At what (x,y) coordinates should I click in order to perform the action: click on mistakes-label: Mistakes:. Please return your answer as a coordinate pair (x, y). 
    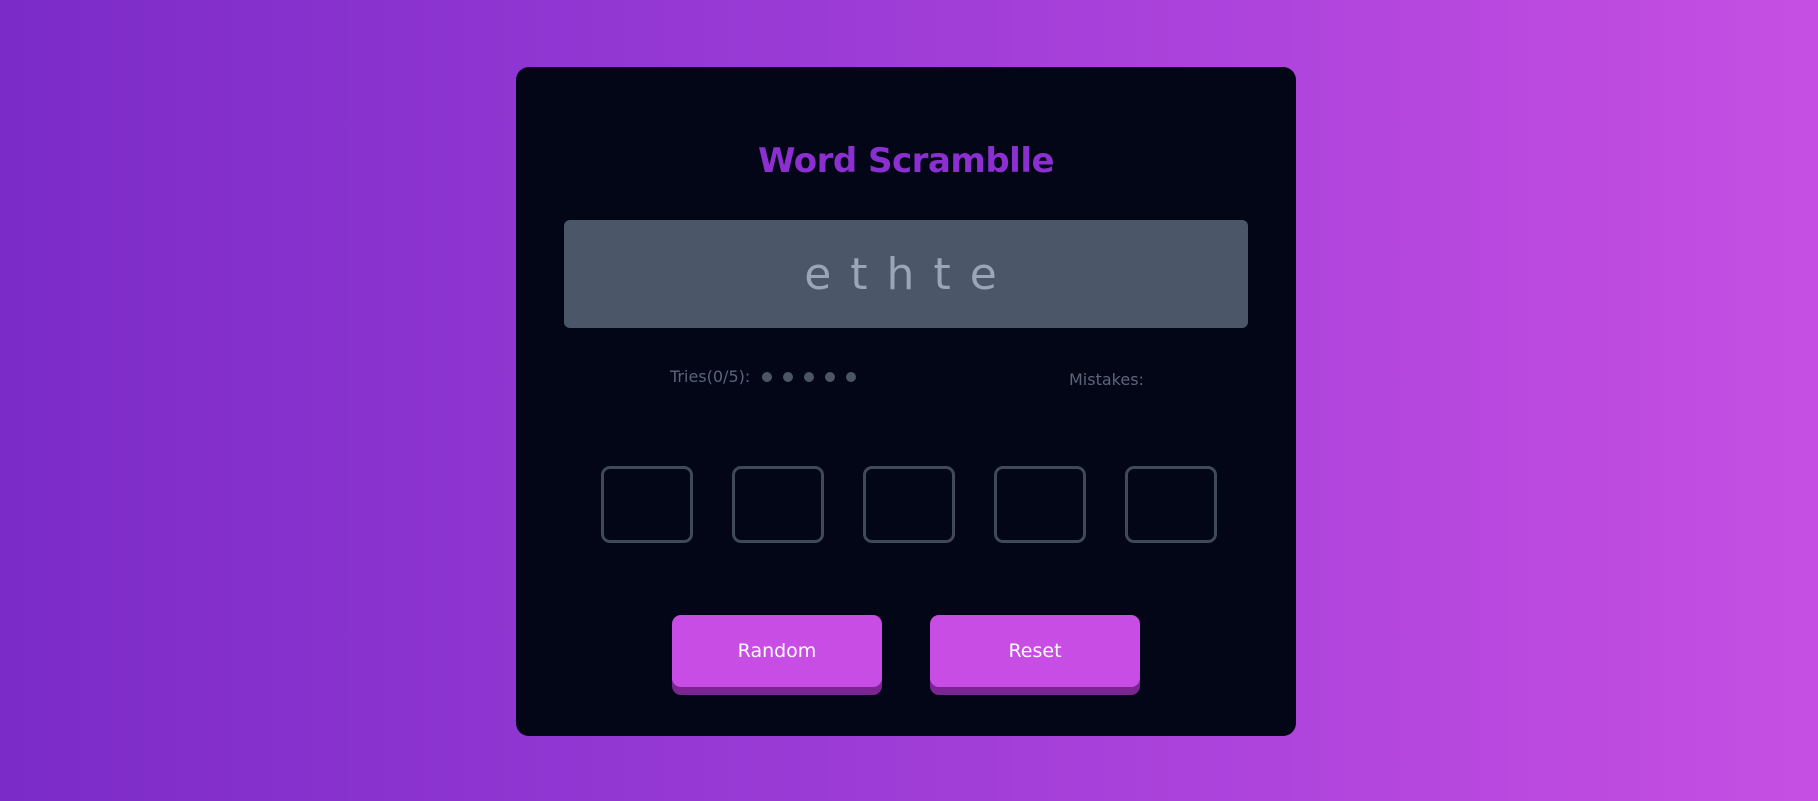
    Looking at the image, I should click on (1106, 379).